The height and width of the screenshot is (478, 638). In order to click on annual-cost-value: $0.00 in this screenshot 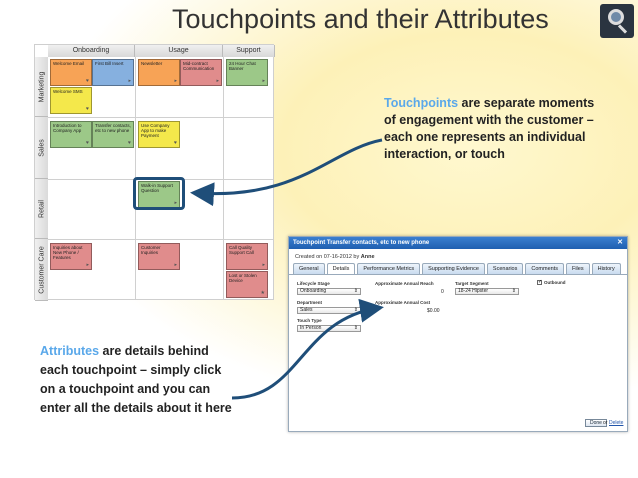, I will do `click(433, 311)`.